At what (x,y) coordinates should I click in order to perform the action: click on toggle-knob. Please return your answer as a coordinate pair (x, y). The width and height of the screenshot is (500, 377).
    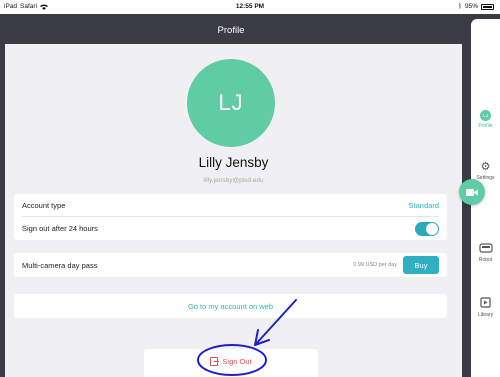
    Looking at the image, I should click on (432, 228).